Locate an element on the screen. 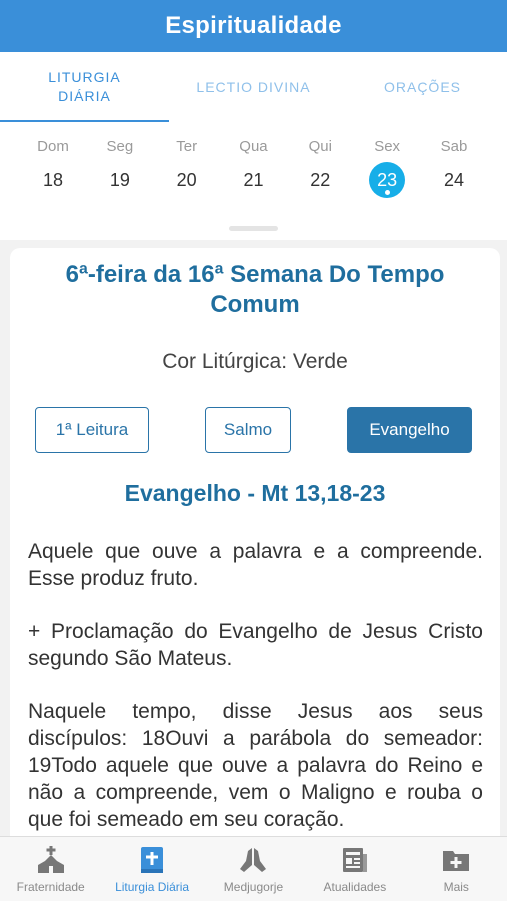 This screenshot has width=507, height=901. day-number: 18 is located at coordinates (53, 180).